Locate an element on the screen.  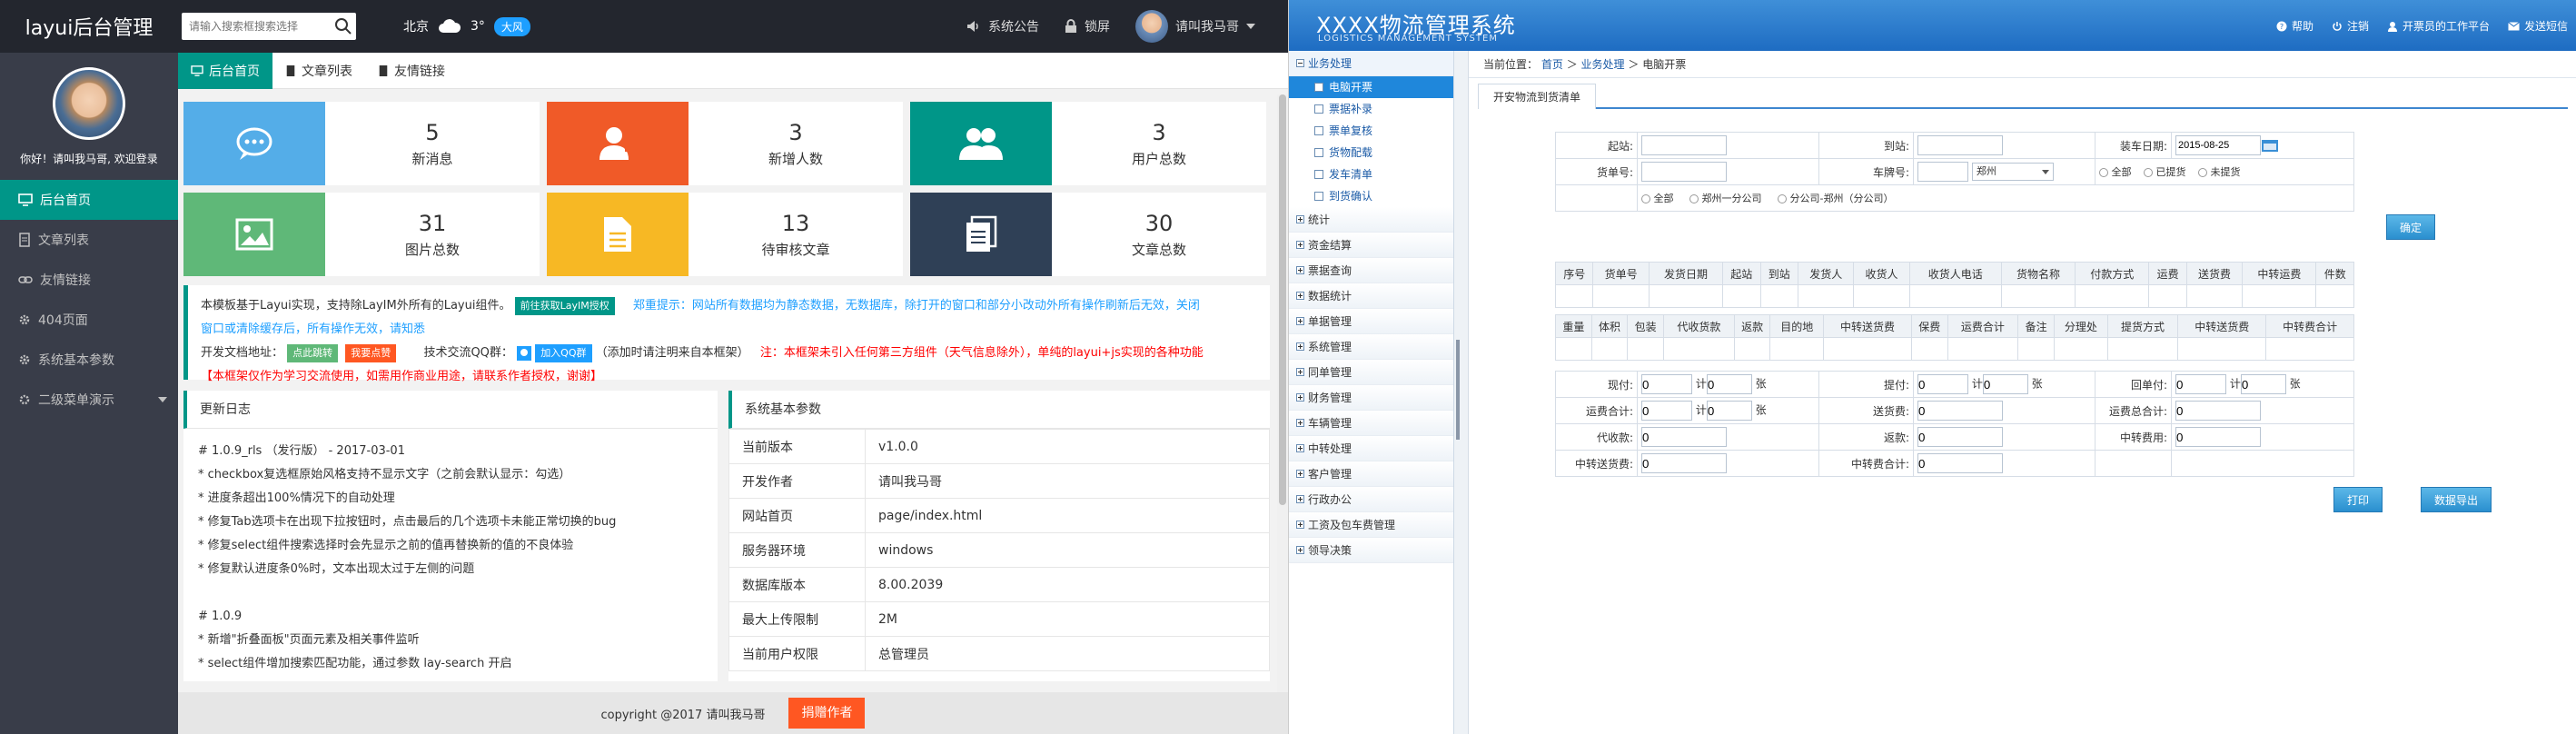
sidebar-splitter is located at coordinates (1461, 392).